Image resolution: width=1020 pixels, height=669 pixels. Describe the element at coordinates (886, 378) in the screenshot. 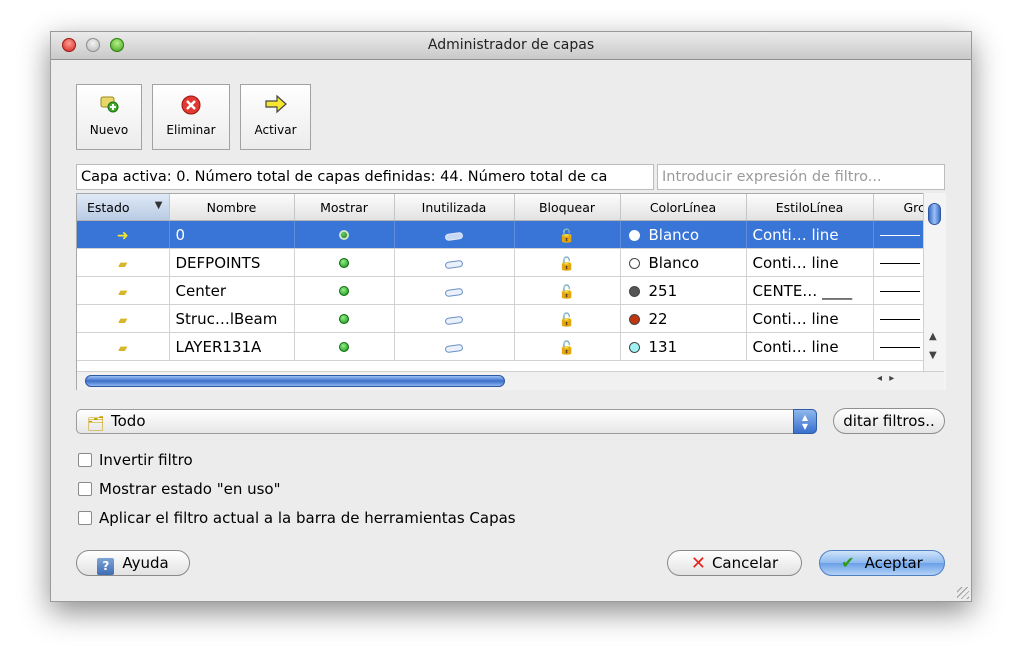

I see `scroll-left-right-arrows-icon: ◂ ▸` at that location.